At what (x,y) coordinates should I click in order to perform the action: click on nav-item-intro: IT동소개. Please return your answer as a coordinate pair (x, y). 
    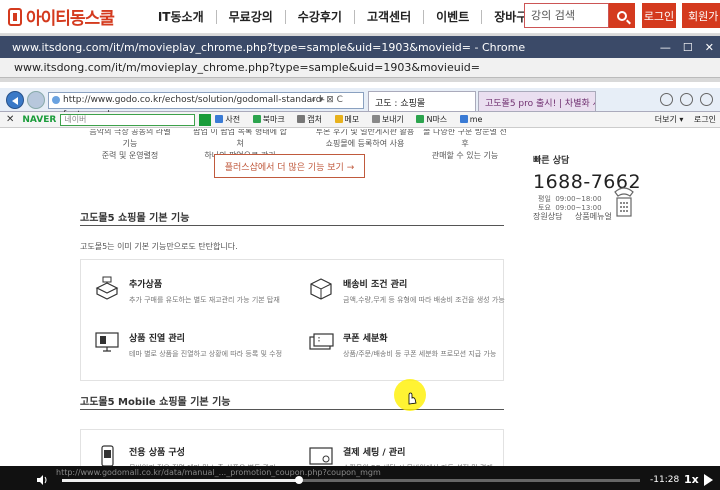
    Looking at the image, I should click on (181, 16).